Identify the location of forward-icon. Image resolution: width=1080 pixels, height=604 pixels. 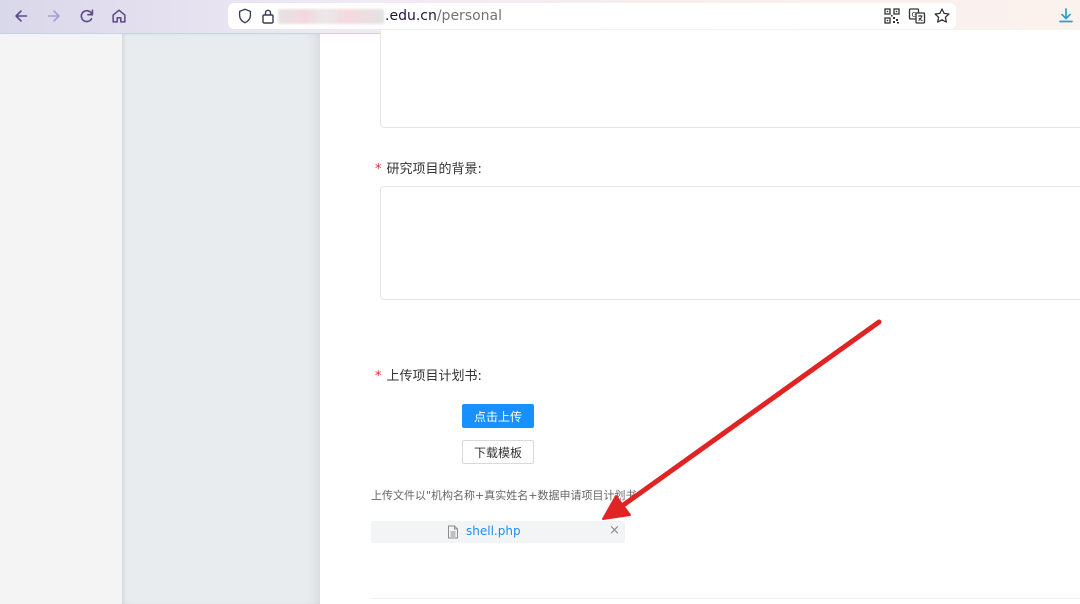
(53, 16).